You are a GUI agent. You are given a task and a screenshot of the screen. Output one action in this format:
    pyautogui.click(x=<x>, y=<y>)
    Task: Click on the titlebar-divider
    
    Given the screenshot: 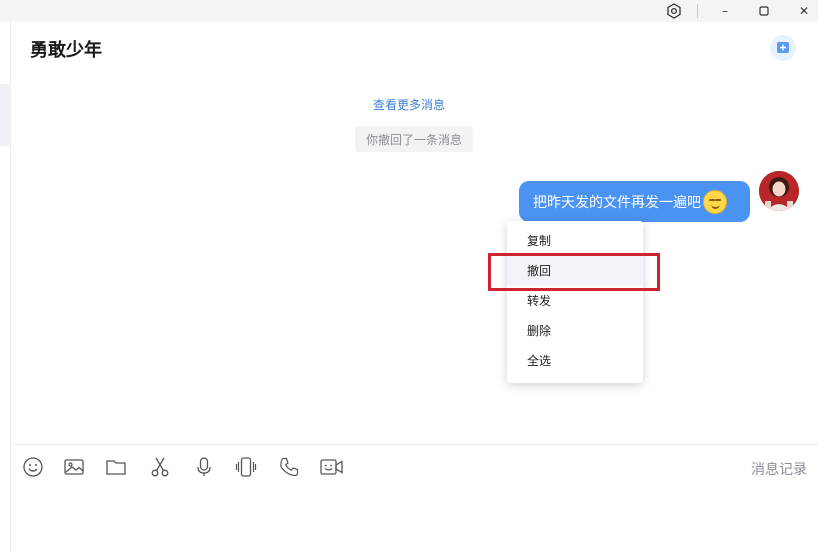 What is the action you would take?
    pyautogui.click(x=697, y=11)
    